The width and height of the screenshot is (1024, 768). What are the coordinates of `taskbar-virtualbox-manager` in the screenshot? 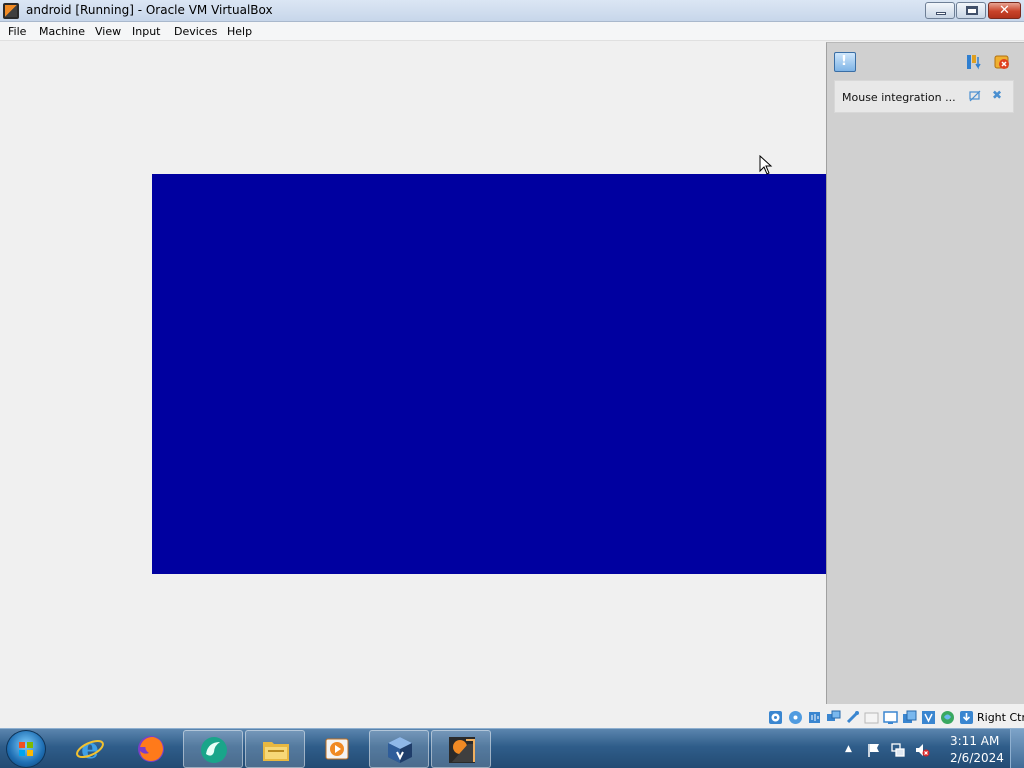 It's located at (399, 749).